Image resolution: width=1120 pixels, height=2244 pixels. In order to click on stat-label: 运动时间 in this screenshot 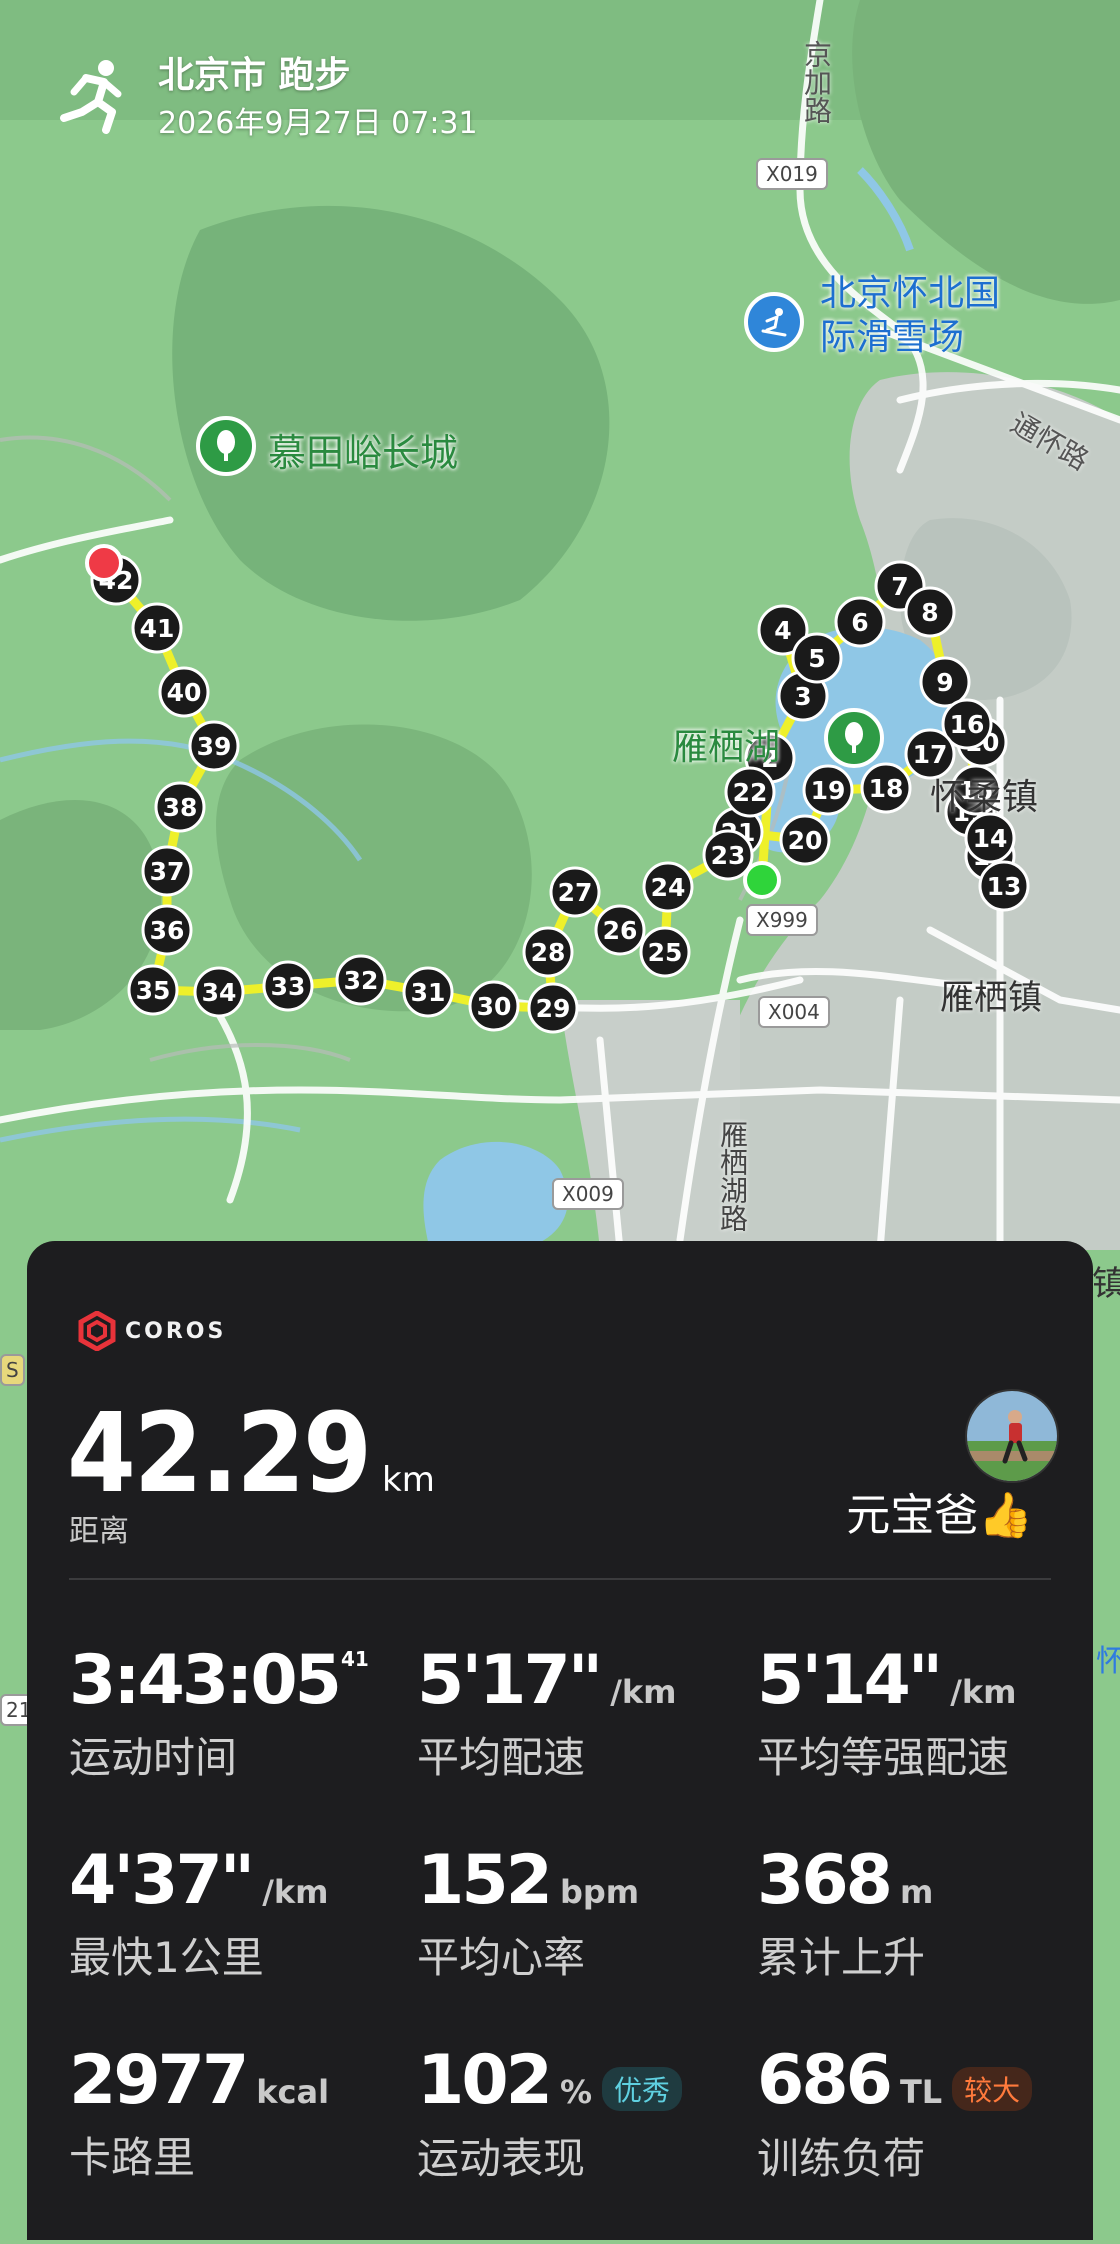, I will do `click(153, 1757)`.